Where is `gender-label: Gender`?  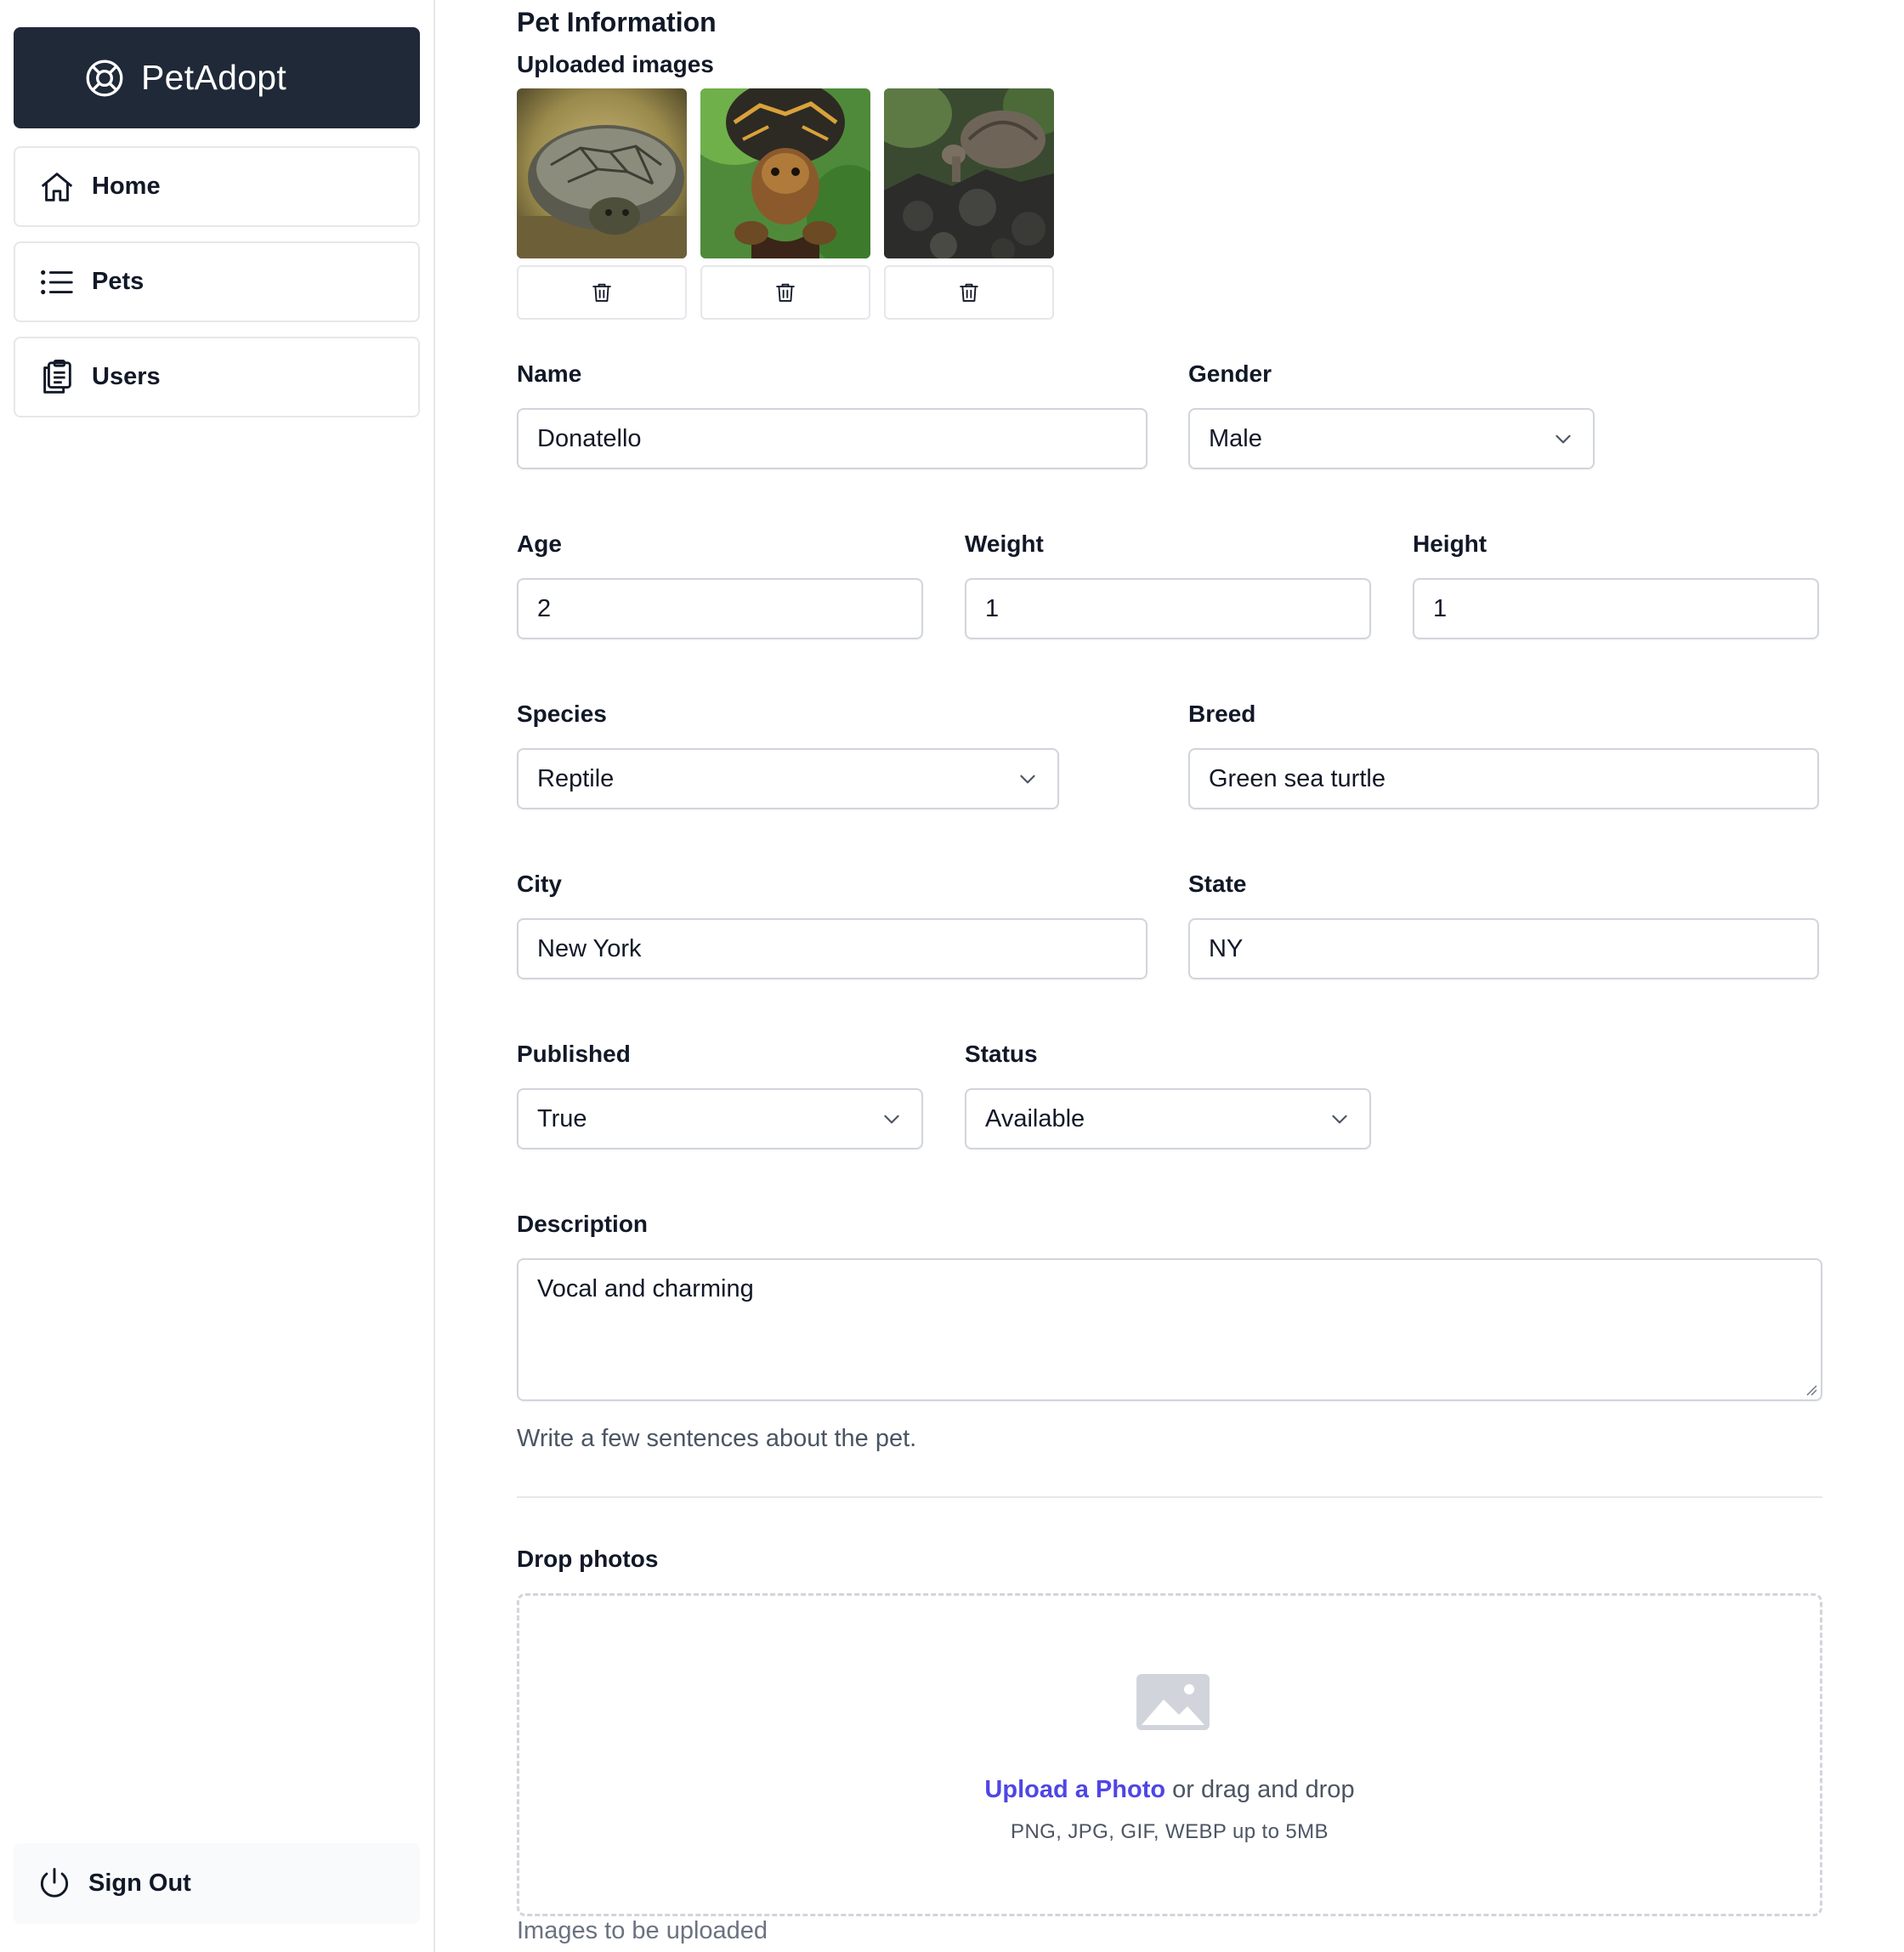
gender-label: Gender is located at coordinates (1230, 373).